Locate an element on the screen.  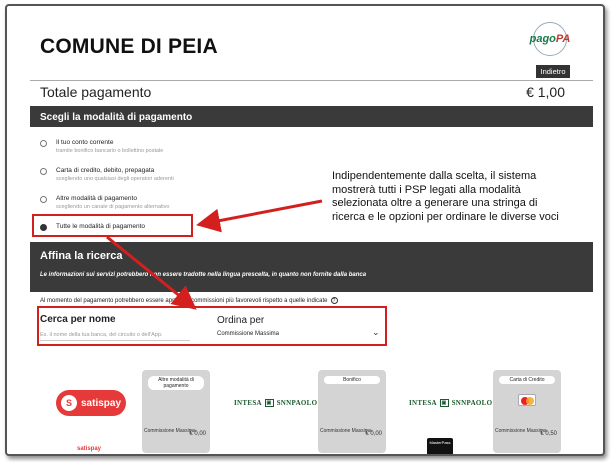
option-label: Il tuo conto corrente is located at coordinates (85, 142).